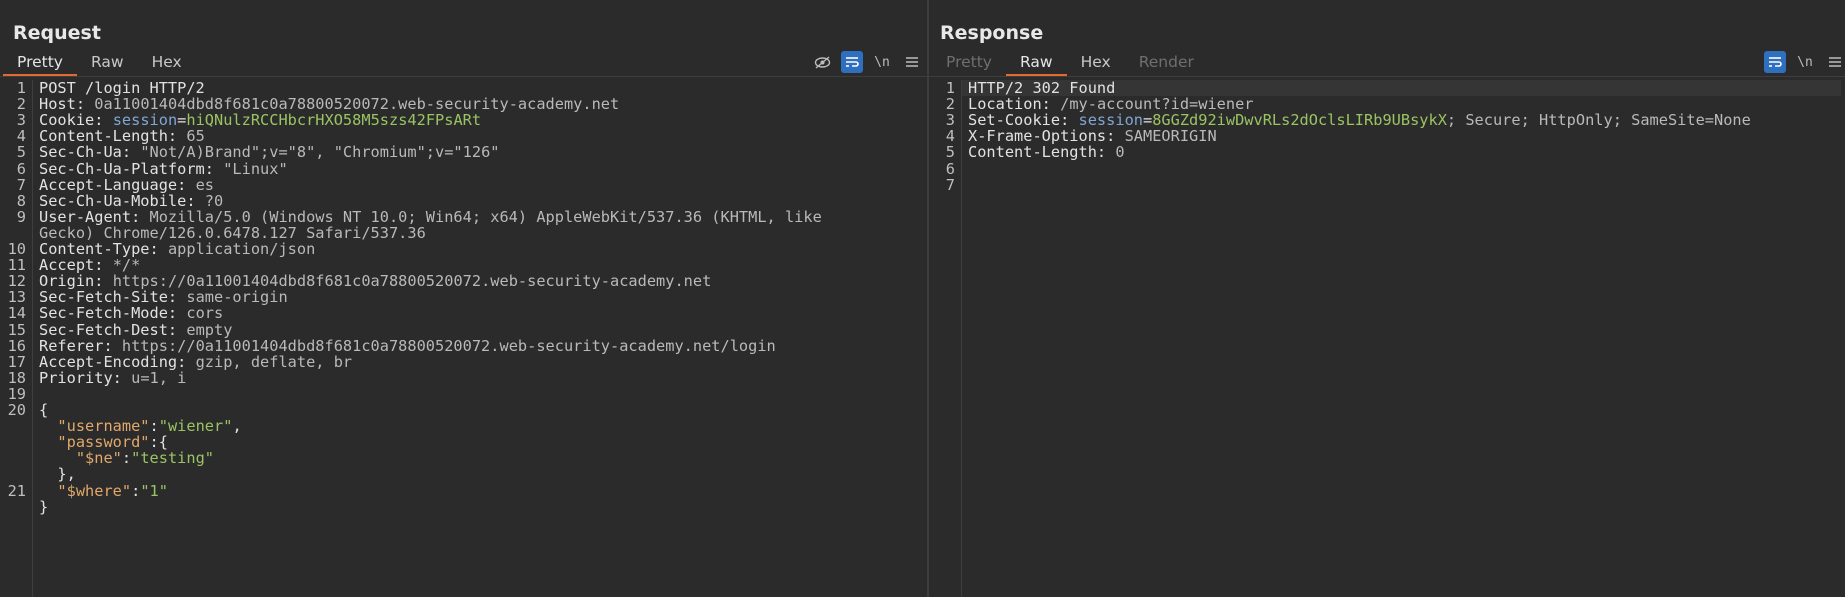  Describe the element at coordinates (107, 63) in the screenshot. I see `request-tab-raw: Raw` at that location.